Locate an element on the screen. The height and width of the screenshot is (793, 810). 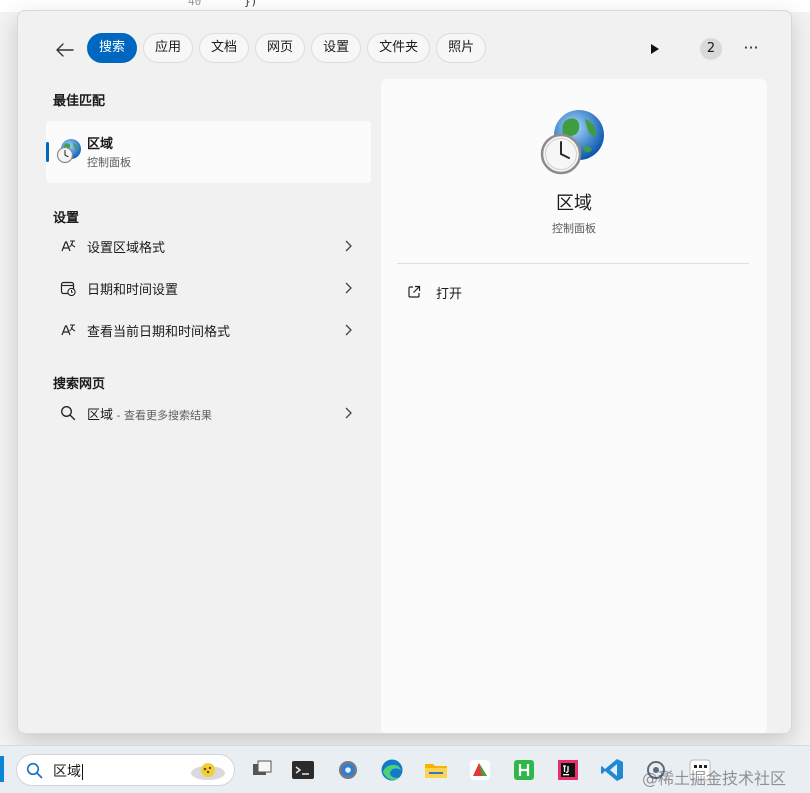
settings-item-date-time: 日期和时间设置 is located at coordinates (208, 288).